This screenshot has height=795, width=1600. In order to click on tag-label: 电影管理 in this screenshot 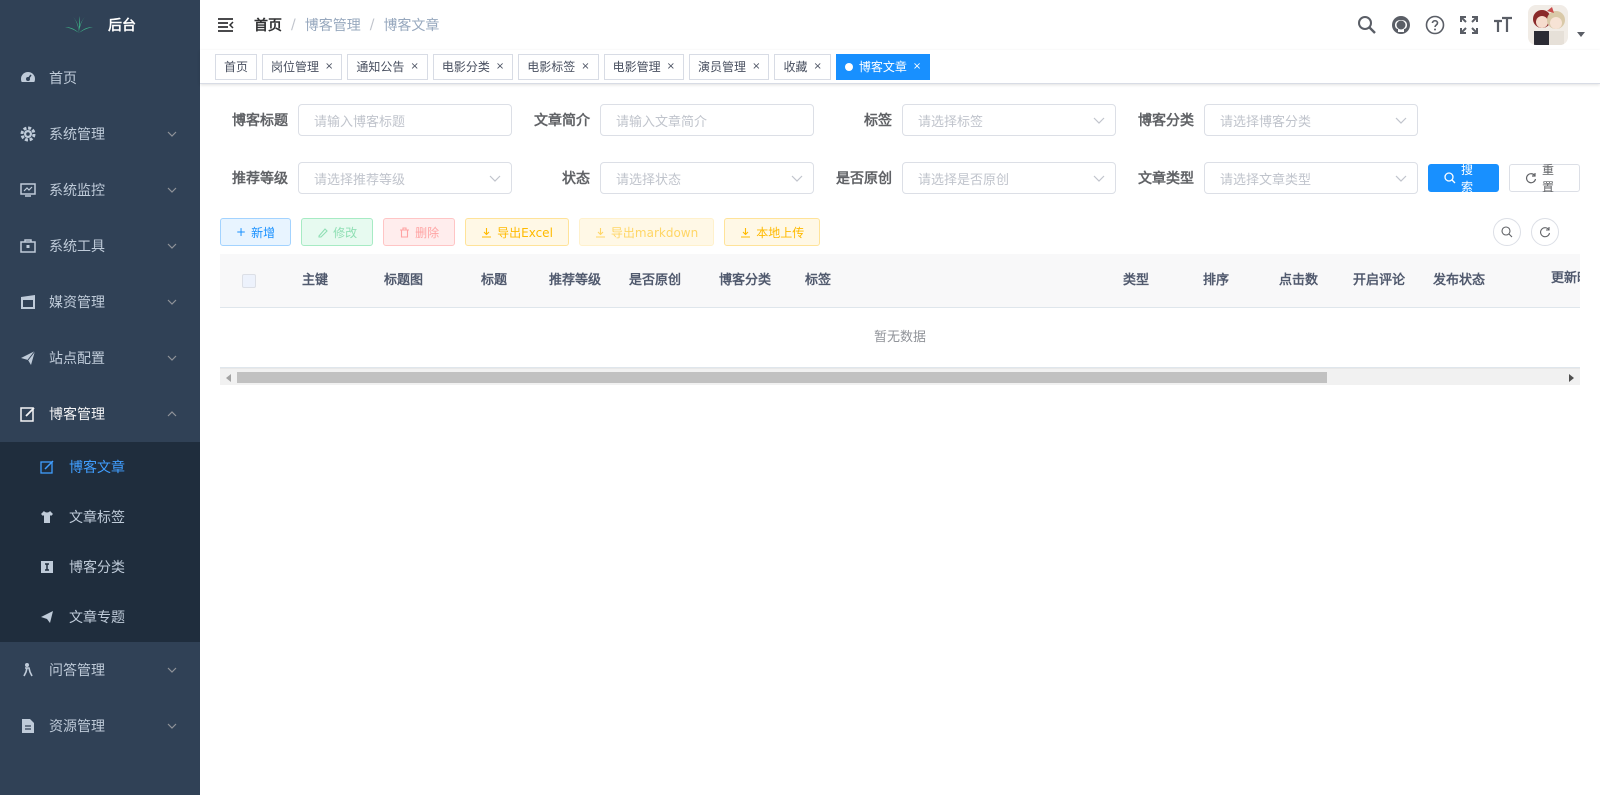, I will do `click(636, 66)`.